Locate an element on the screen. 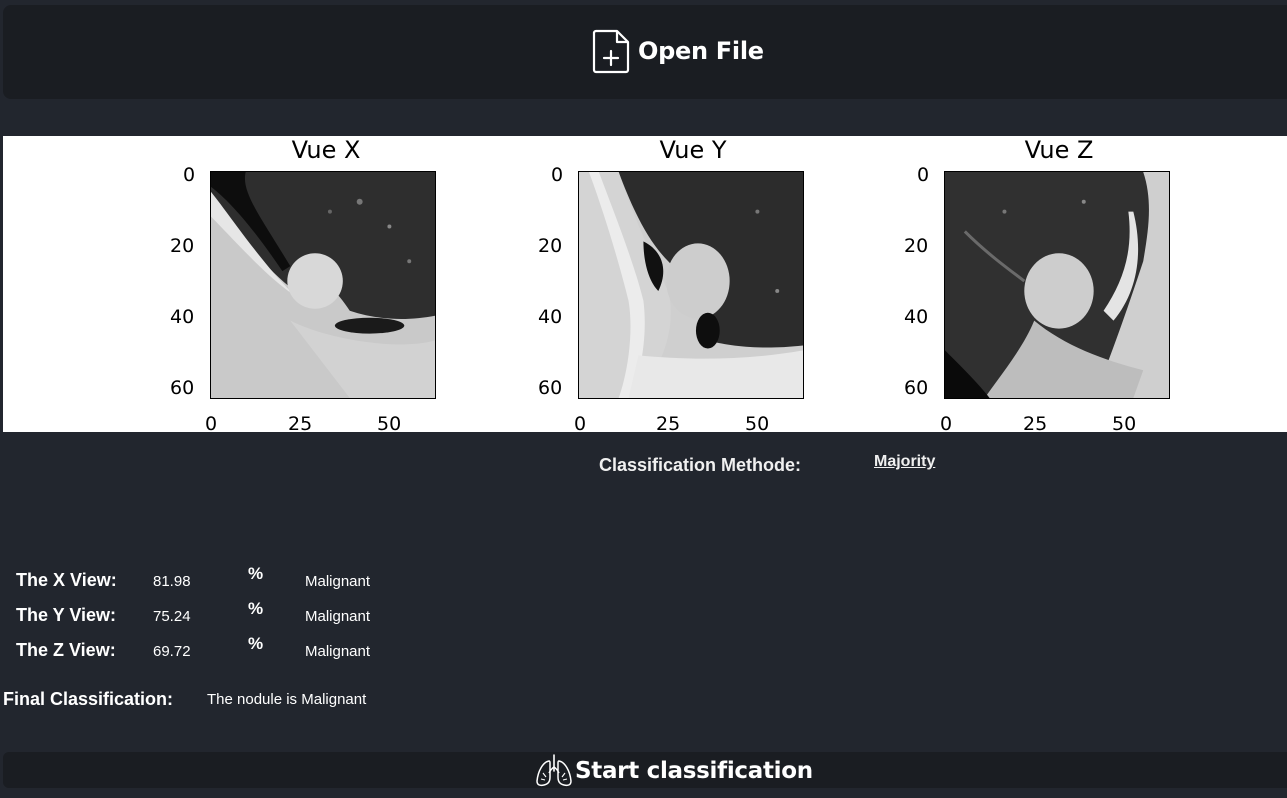  ct-slice-y is located at coordinates (691, 285).